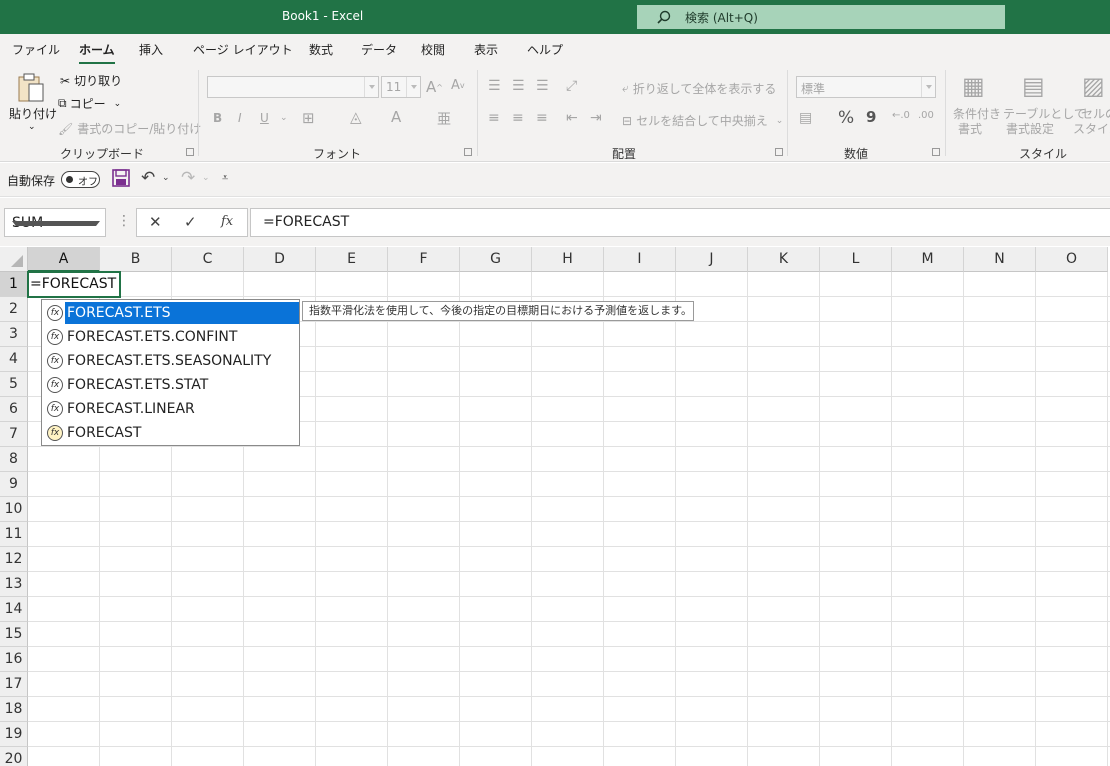  I want to click on underline-button: U, so click(264, 118).